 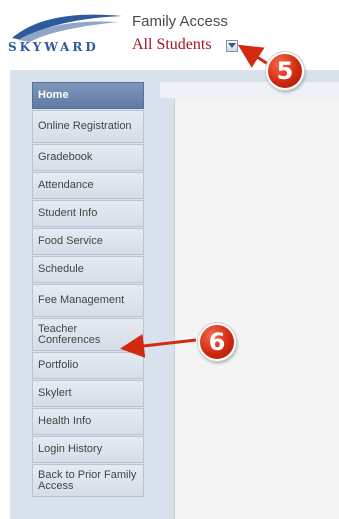 What do you see at coordinates (158, 346) in the screenshot?
I see `arrow-to-teacher-conferences` at bounding box center [158, 346].